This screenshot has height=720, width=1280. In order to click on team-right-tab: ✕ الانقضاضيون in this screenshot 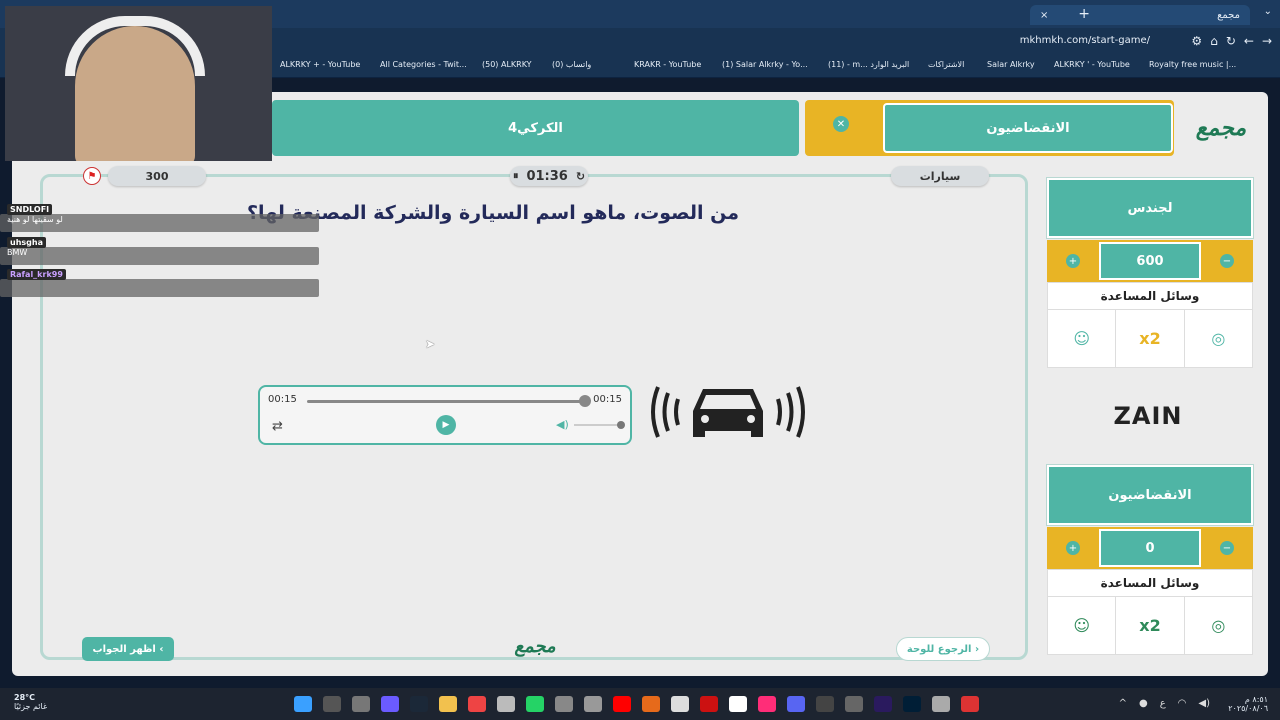, I will do `click(989, 128)`.